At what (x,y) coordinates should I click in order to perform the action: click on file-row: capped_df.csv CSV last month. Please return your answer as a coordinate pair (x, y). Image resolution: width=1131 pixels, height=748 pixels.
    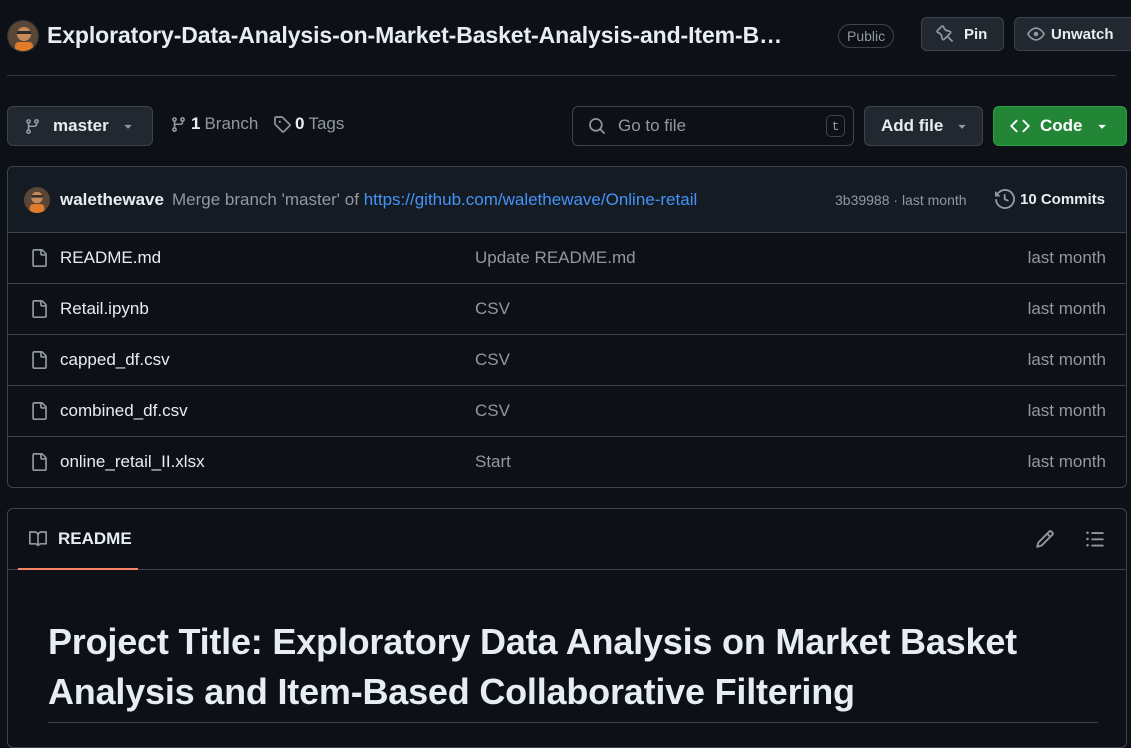
    Looking at the image, I should click on (567, 360).